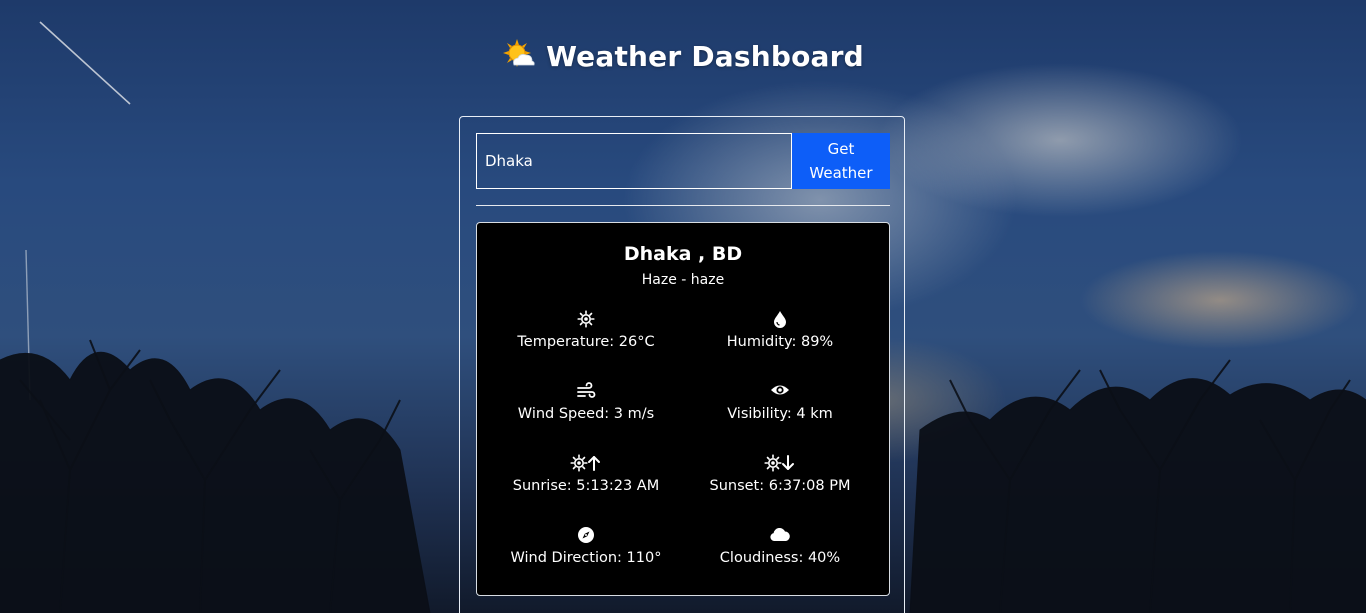 This screenshot has width=1366, height=613. I want to click on cloudiness-stat: Cloudiness: 40%, so click(780, 546).